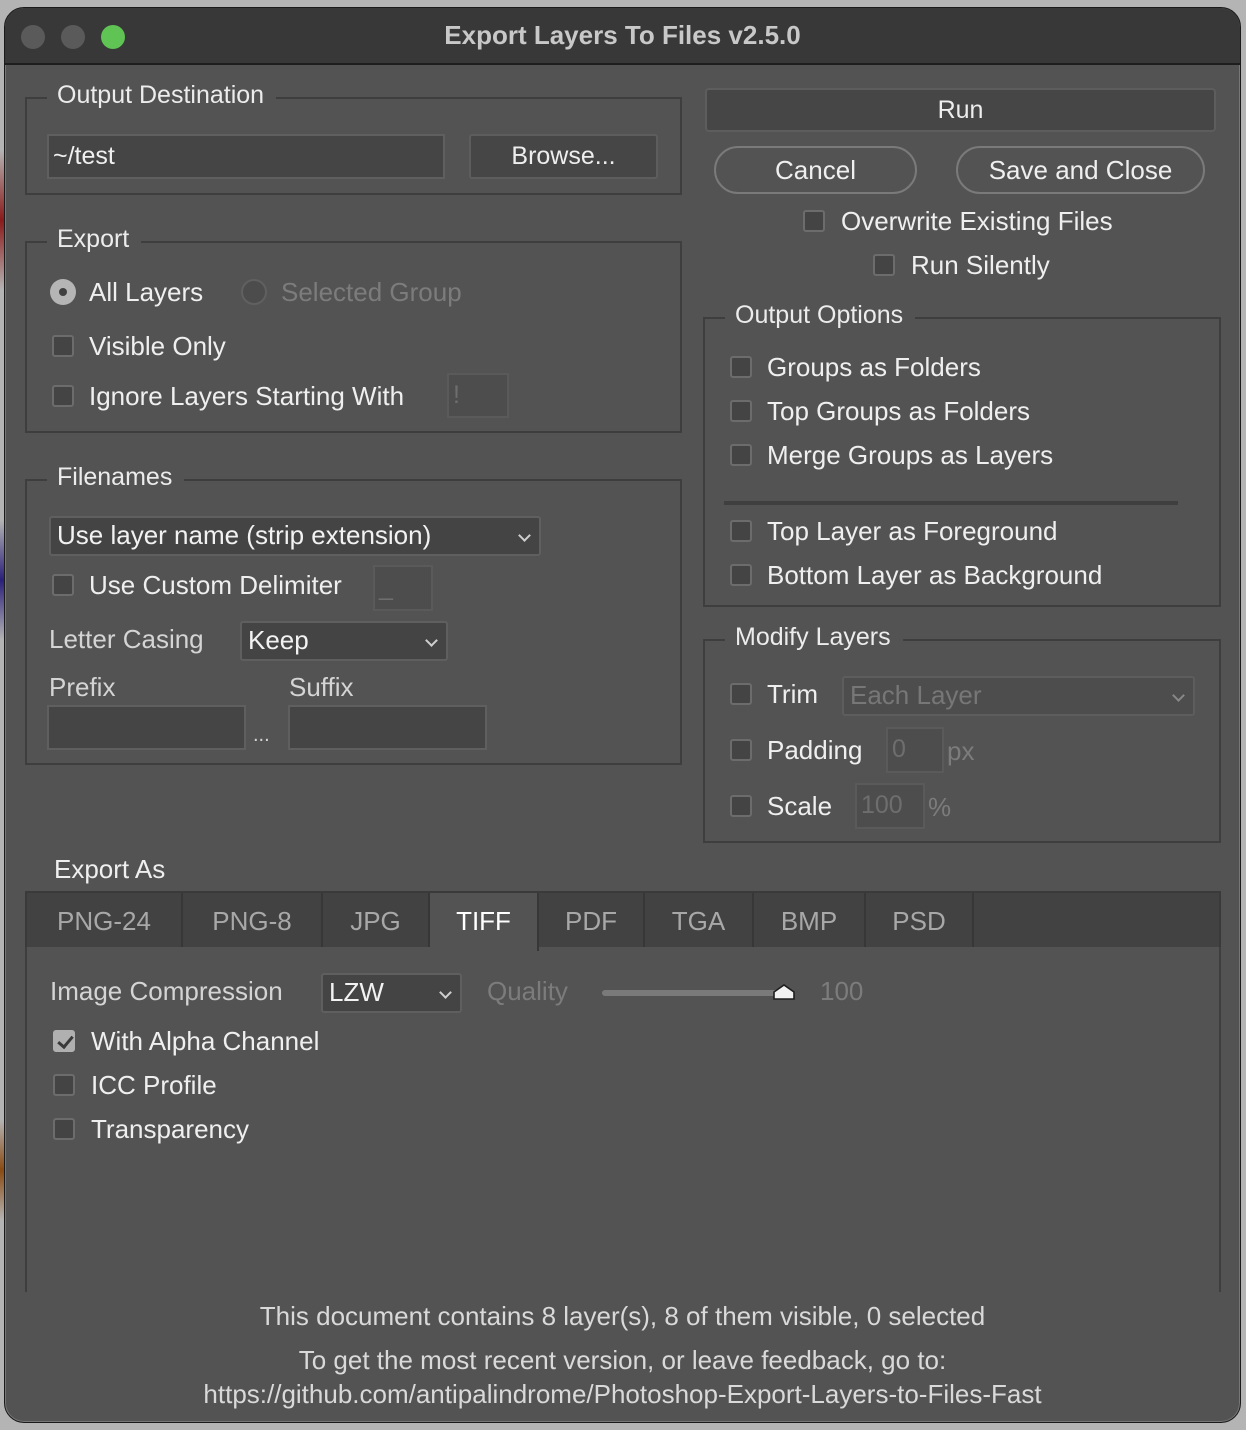  What do you see at coordinates (940, 807) in the screenshot?
I see `scale-unit: %` at bounding box center [940, 807].